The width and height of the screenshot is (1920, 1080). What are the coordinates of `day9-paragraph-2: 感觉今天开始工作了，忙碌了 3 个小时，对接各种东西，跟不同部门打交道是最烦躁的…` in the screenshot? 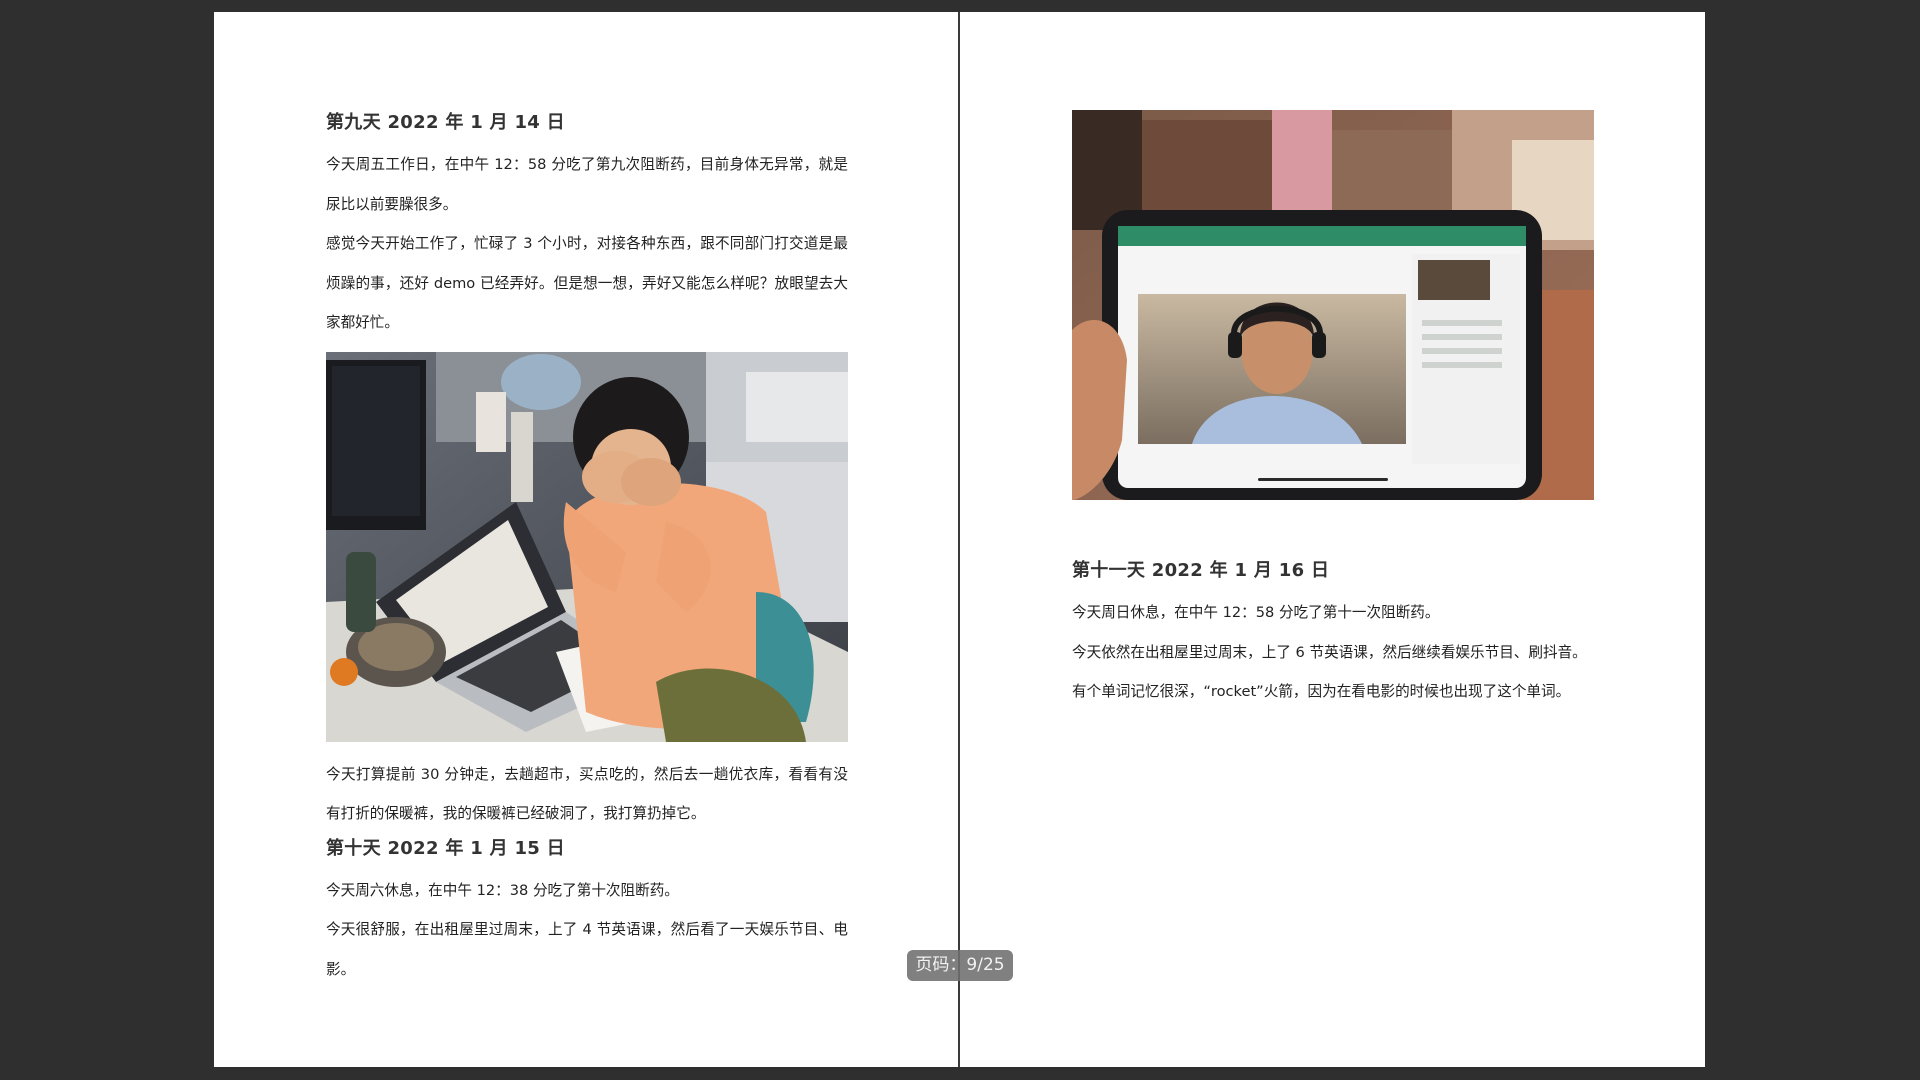 It's located at (587, 283).